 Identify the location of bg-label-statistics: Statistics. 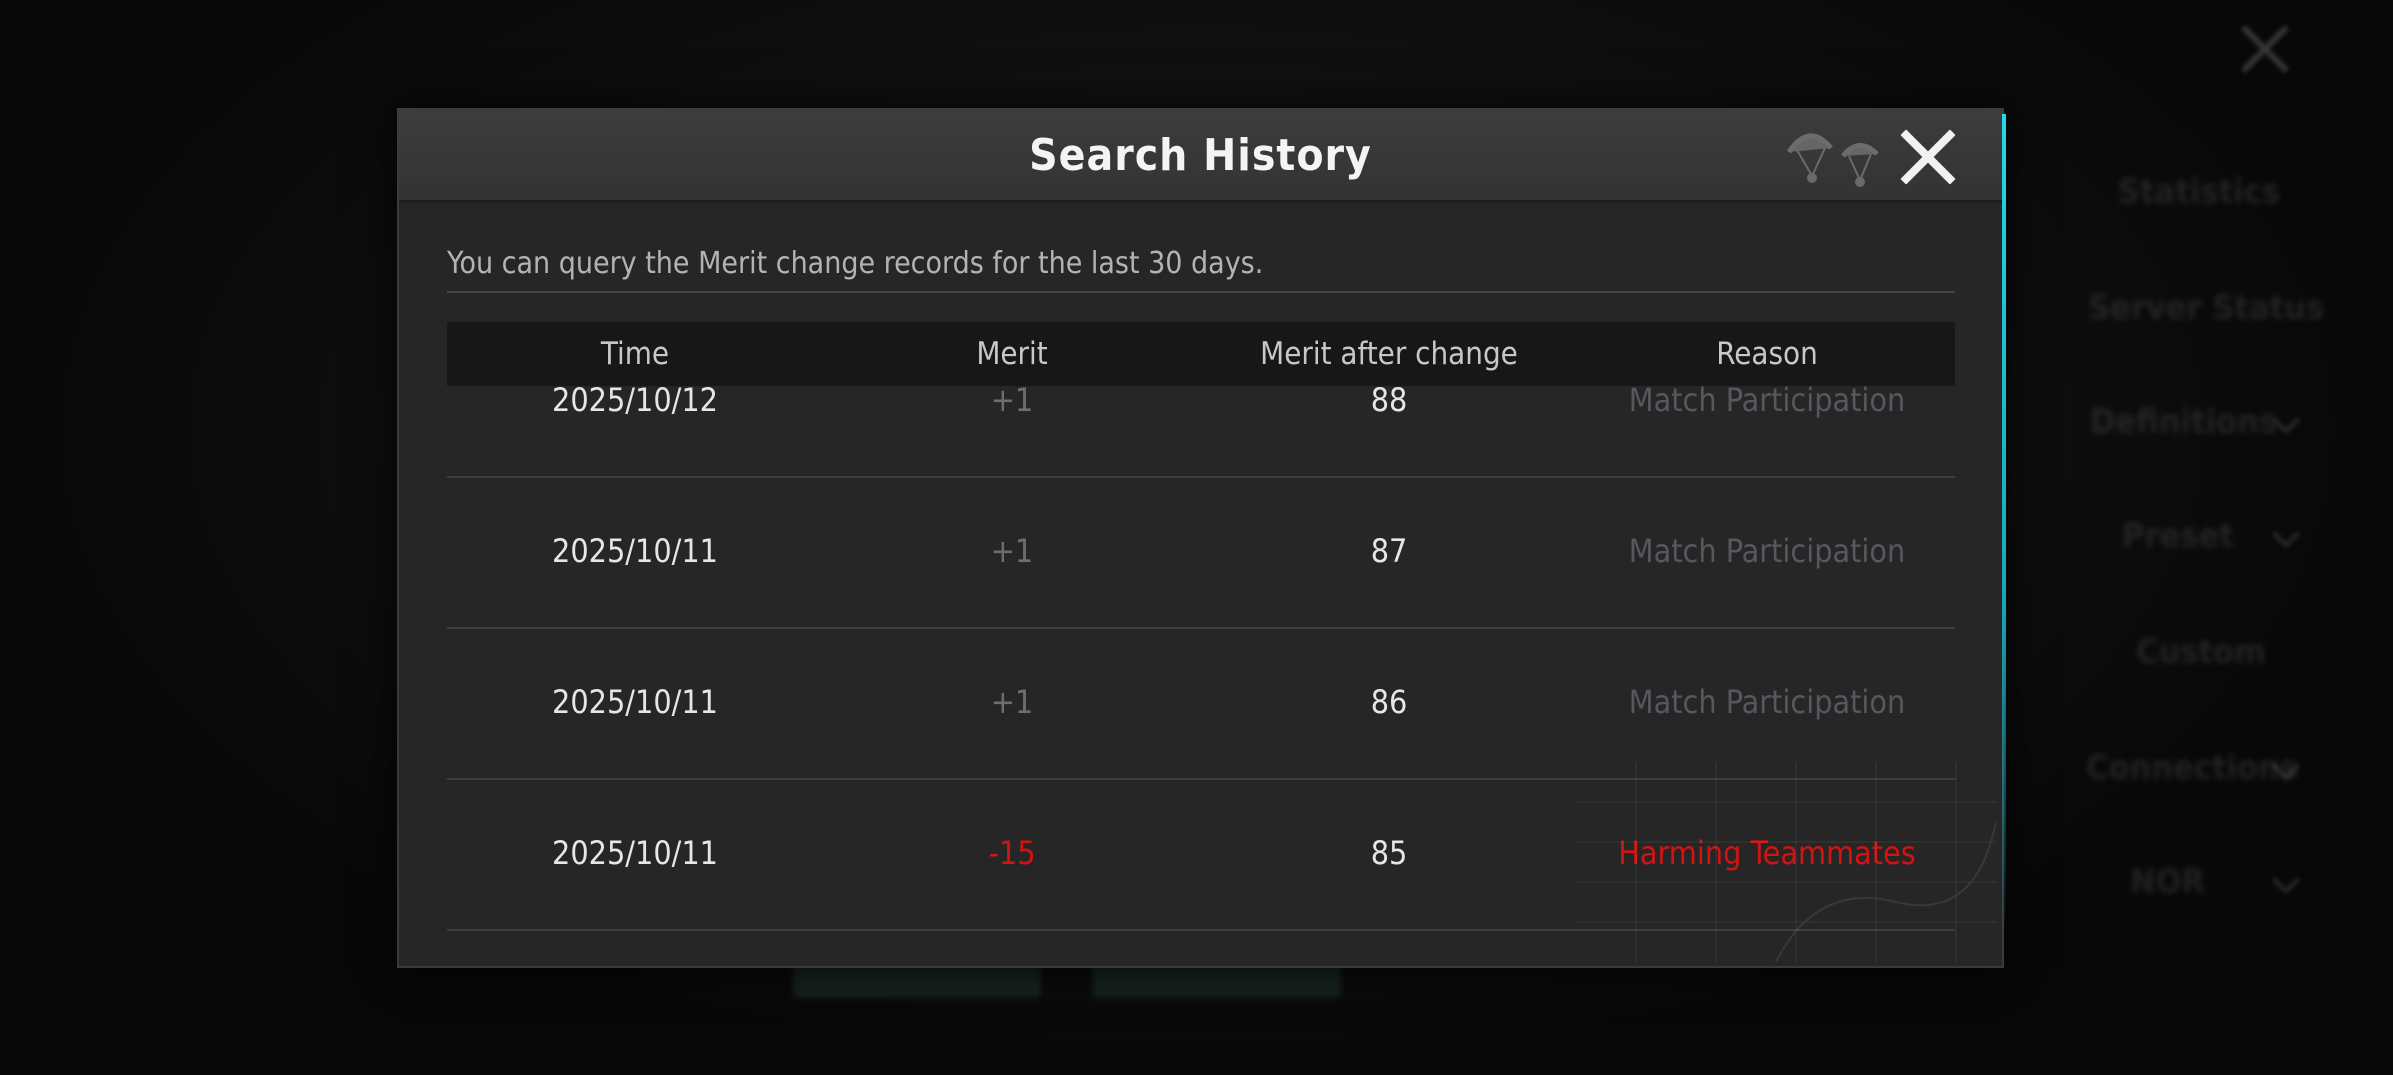
(2199, 192).